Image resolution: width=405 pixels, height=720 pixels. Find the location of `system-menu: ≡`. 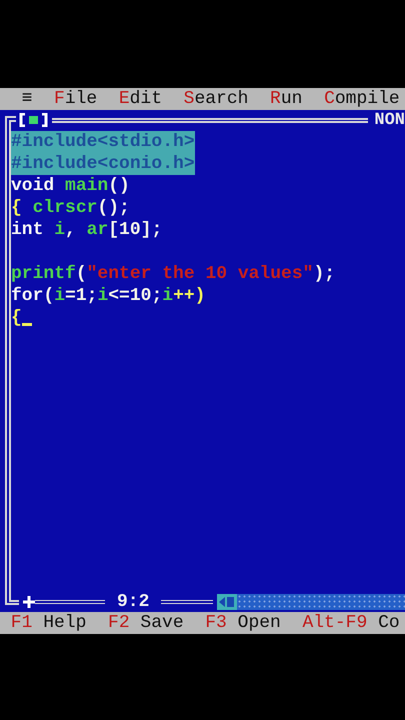

system-menu: ≡ is located at coordinates (27, 99).